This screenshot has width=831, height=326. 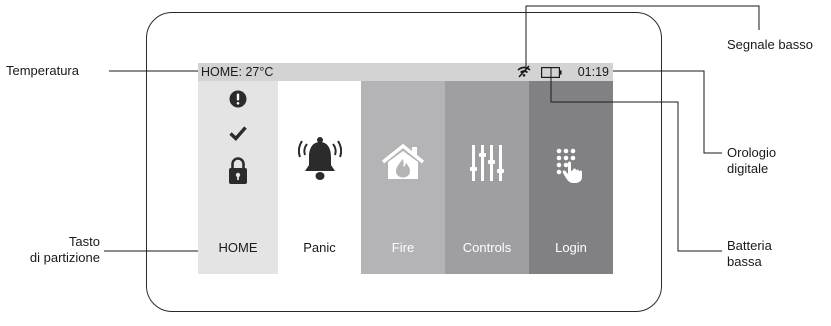 What do you see at coordinates (403, 161) in the screenshot?
I see `house-fire-icon` at bounding box center [403, 161].